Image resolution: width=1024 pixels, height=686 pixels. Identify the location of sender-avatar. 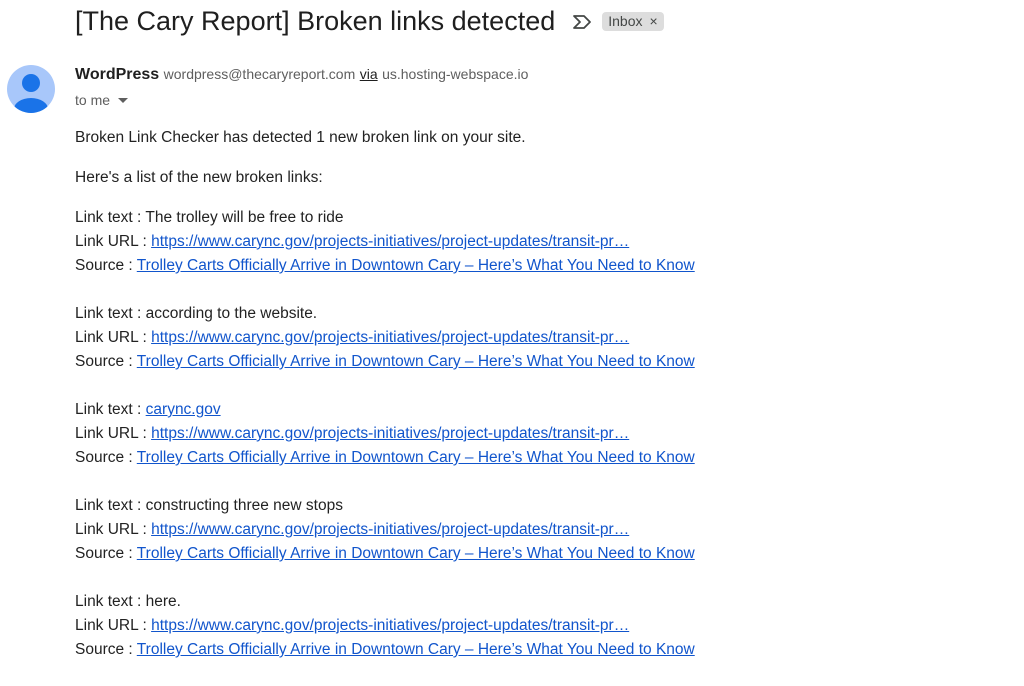
(31, 89).